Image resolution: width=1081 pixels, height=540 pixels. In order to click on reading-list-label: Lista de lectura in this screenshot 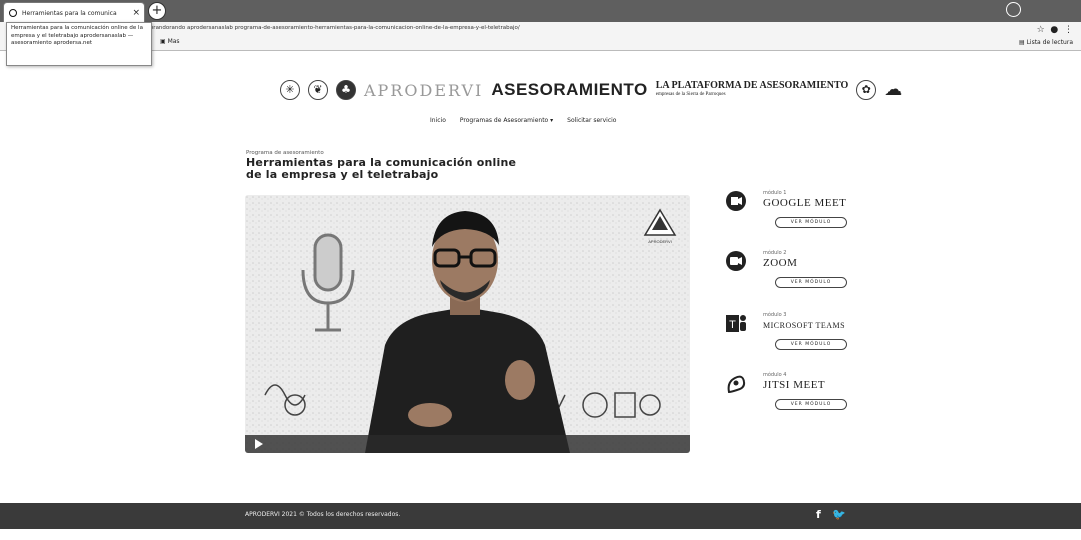, I will do `click(1049, 42)`.